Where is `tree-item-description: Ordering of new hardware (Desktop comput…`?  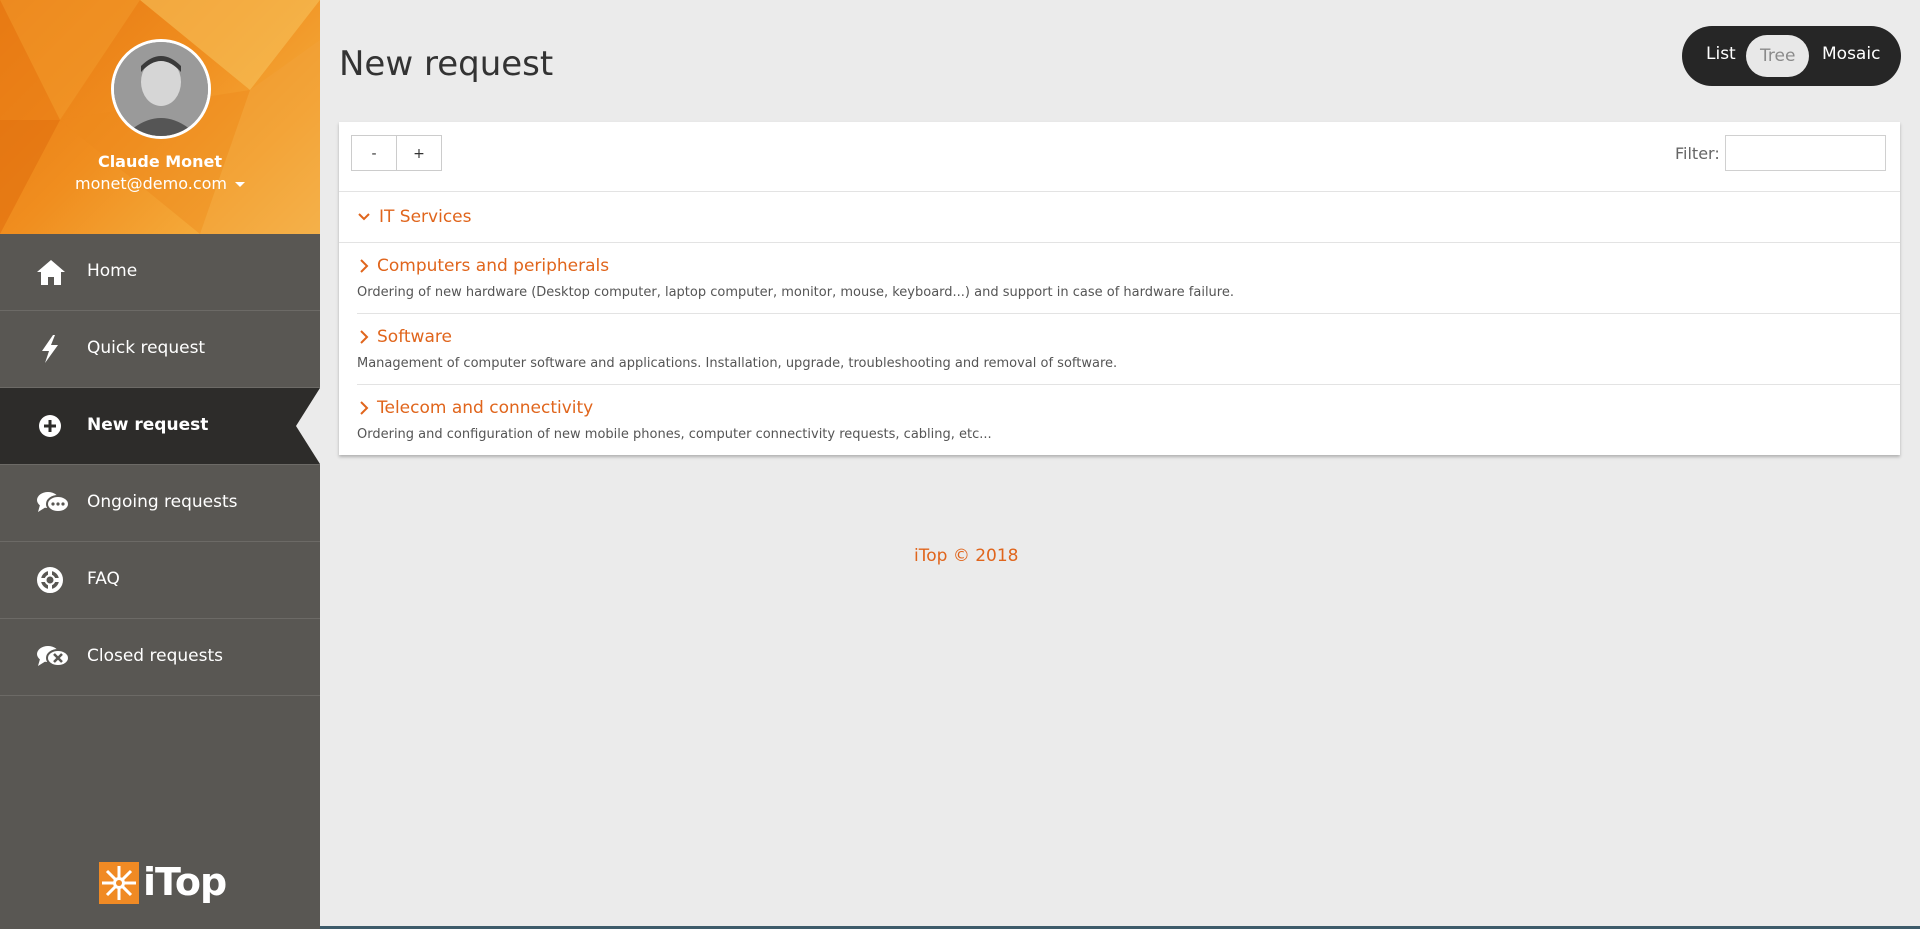
tree-item-description: Ordering of new hardware (Desktop comput… is located at coordinates (795, 292).